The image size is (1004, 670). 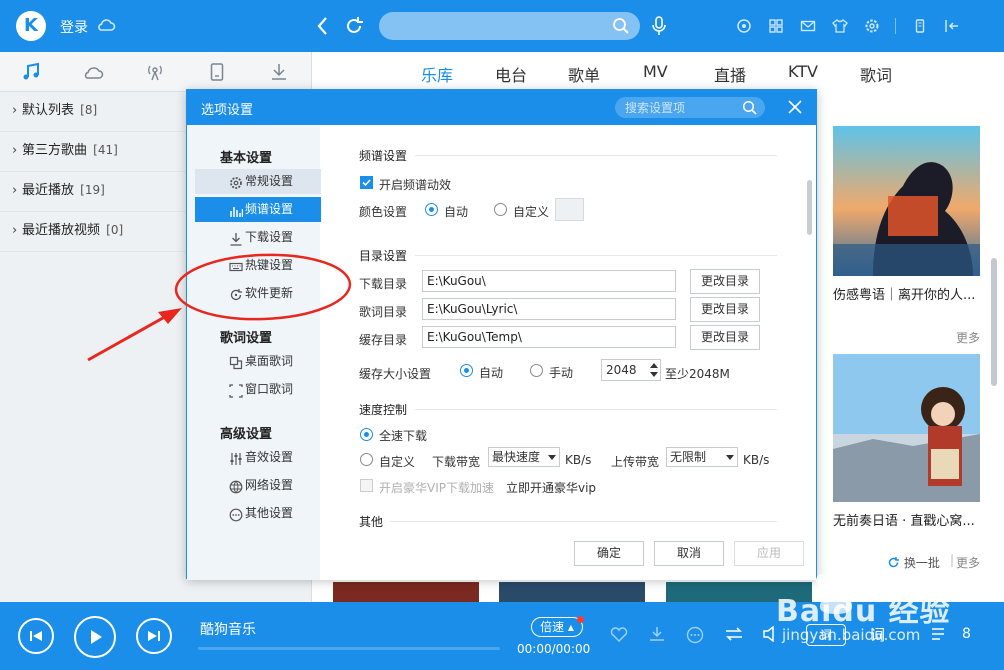 What do you see at coordinates (536, 370) in the screenshot?
I see `cache-manual-radio` at bounding box center [536, 370].